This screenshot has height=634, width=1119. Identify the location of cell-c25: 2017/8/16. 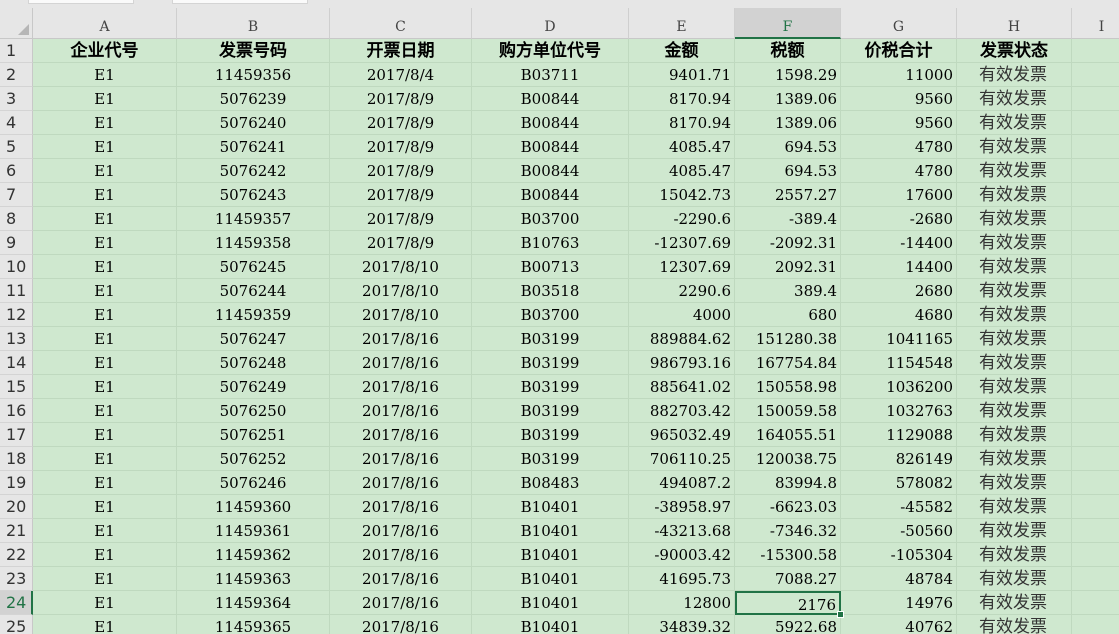
(401, 624).